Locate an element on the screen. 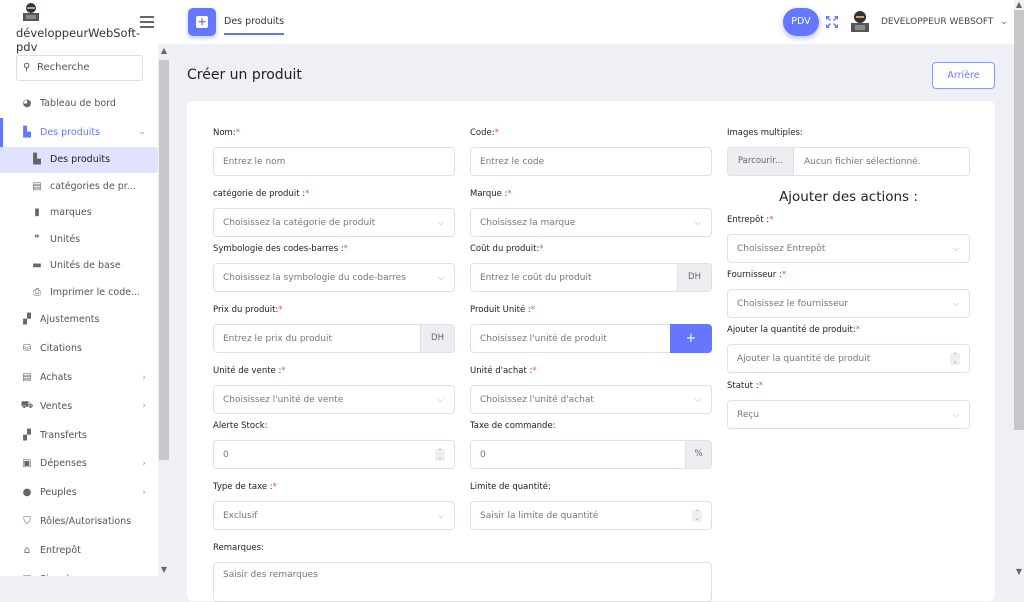 This screenshot has height=602, width=1024. status-select: Reçu ⌵ is located at coordinates (848, 414).